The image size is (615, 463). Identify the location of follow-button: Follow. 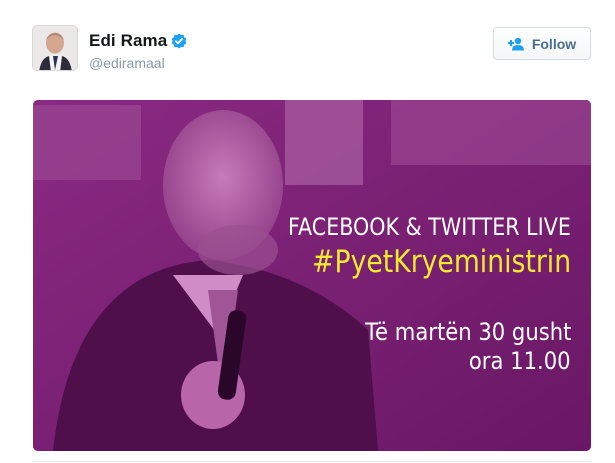
(542, 43).